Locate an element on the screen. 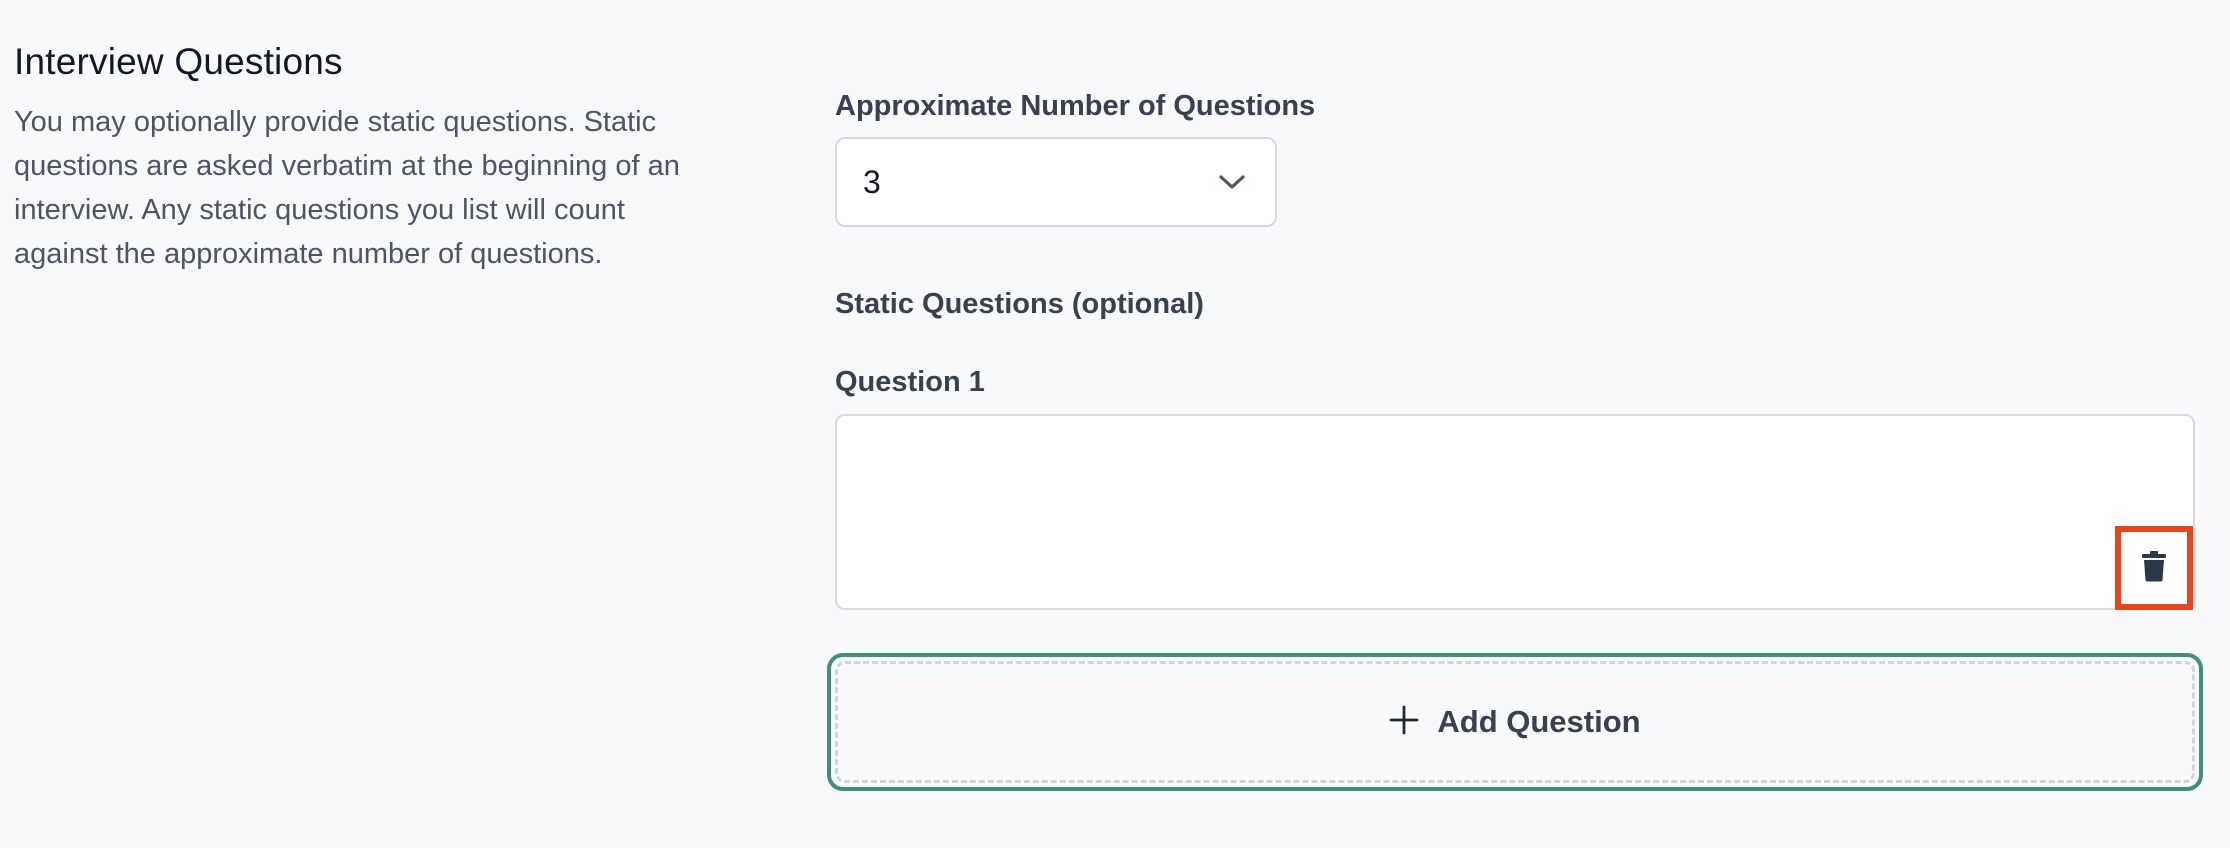 This screenshot has width=2230, height=848. question-1-input is located at coordinates (1515, 512).